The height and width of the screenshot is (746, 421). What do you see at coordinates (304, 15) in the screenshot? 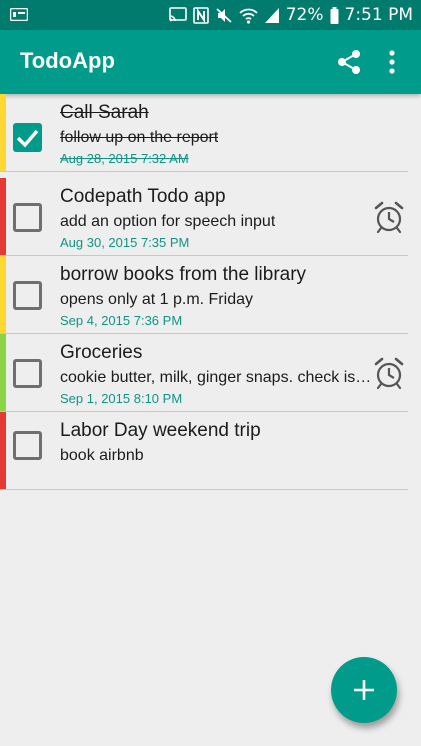
I see `battery-percentage: 72%` at bounding box center [304, 15].